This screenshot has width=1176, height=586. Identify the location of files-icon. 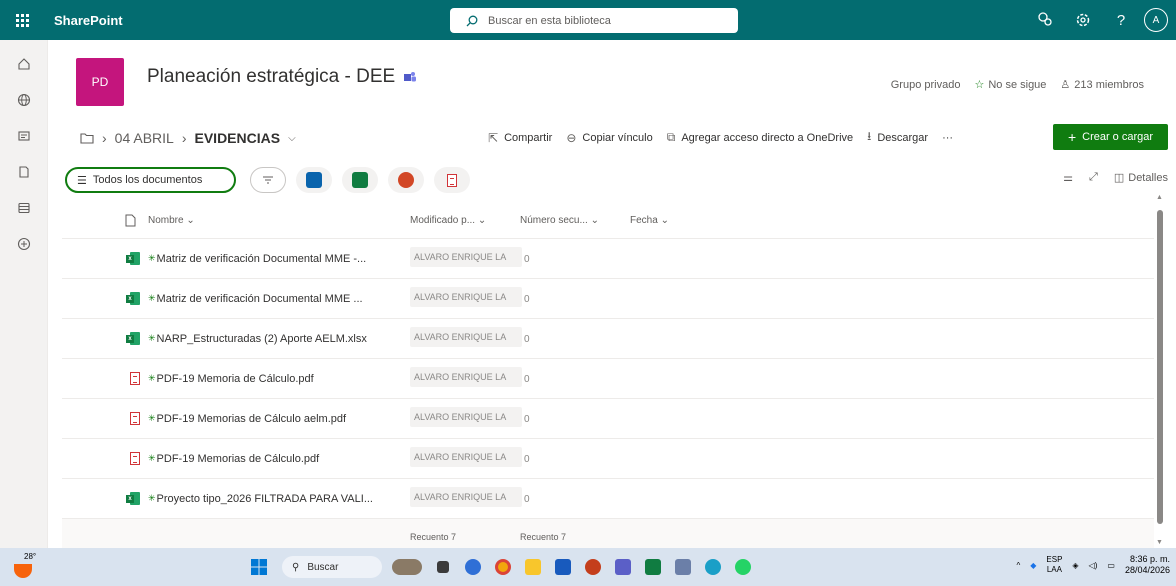
(24, 172).